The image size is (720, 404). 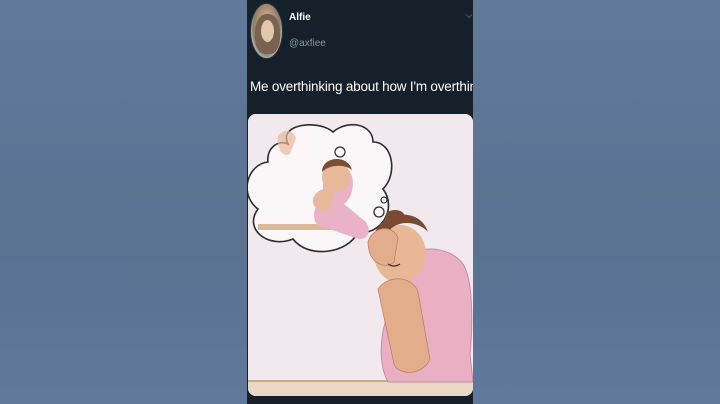 I want to click on display-name: Alfie, so click(x=300, y=17).